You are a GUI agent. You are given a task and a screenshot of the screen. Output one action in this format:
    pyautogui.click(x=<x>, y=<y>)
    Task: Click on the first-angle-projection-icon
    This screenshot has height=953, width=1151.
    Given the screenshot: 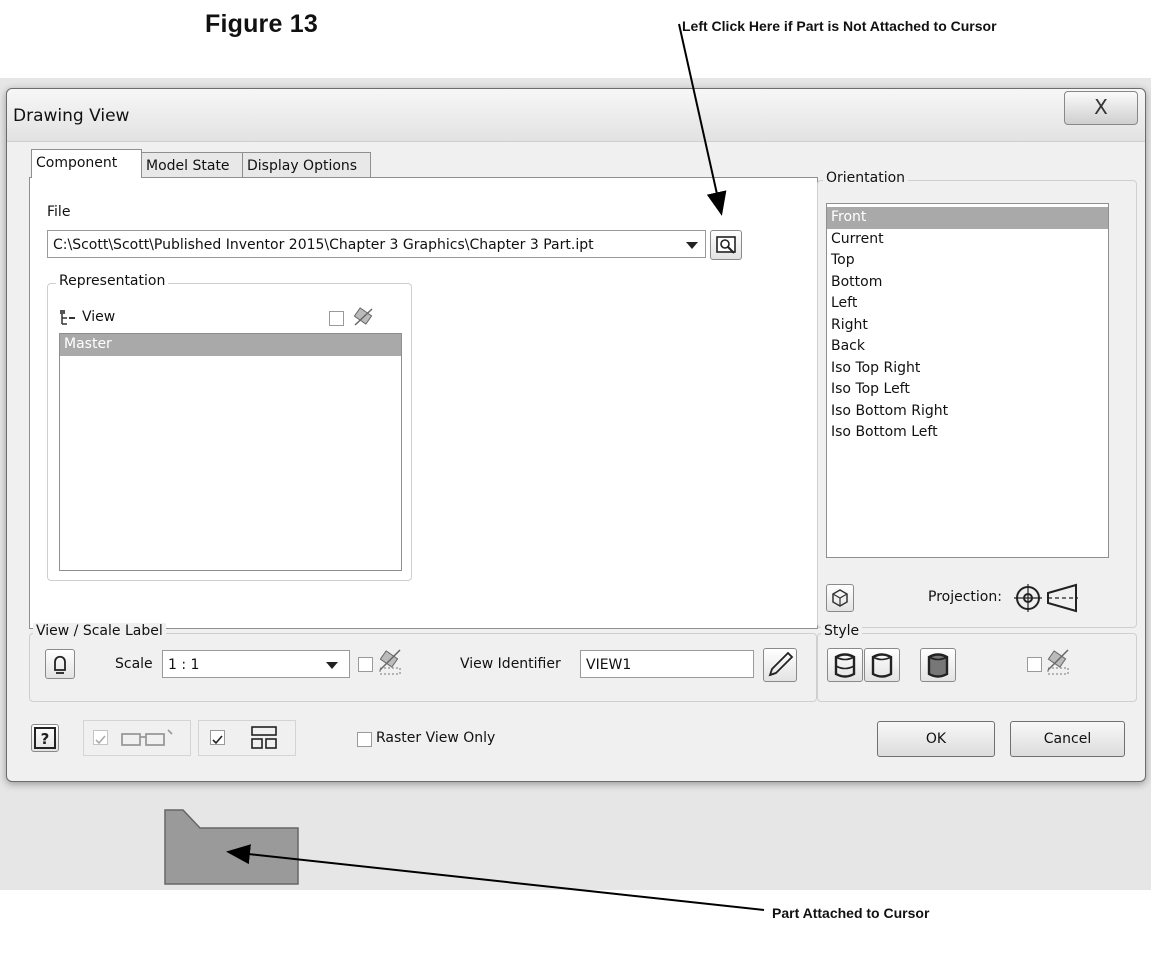 What is the action you would take?
    pyautogui.click(x=1047, y=598)
    